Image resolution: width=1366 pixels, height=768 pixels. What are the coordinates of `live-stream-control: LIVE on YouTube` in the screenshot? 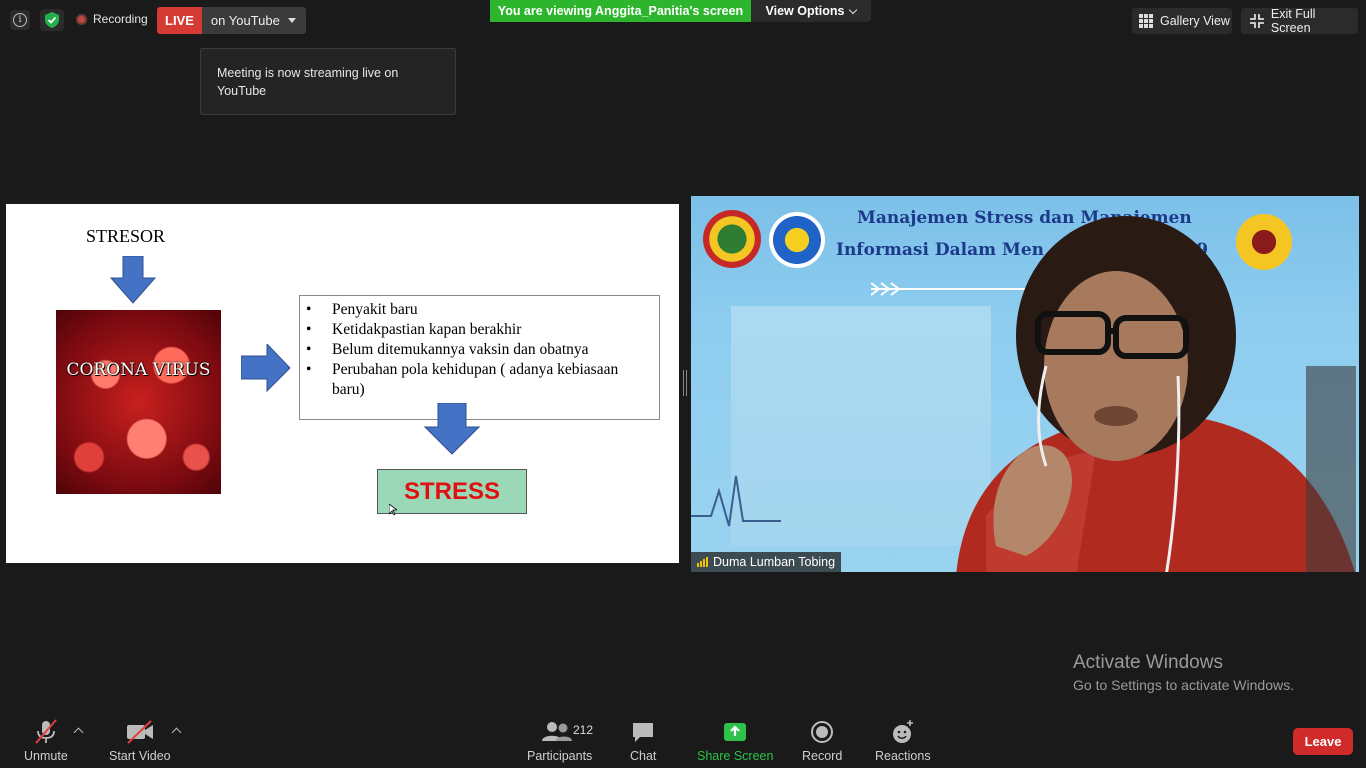 It's located at (231, 20).